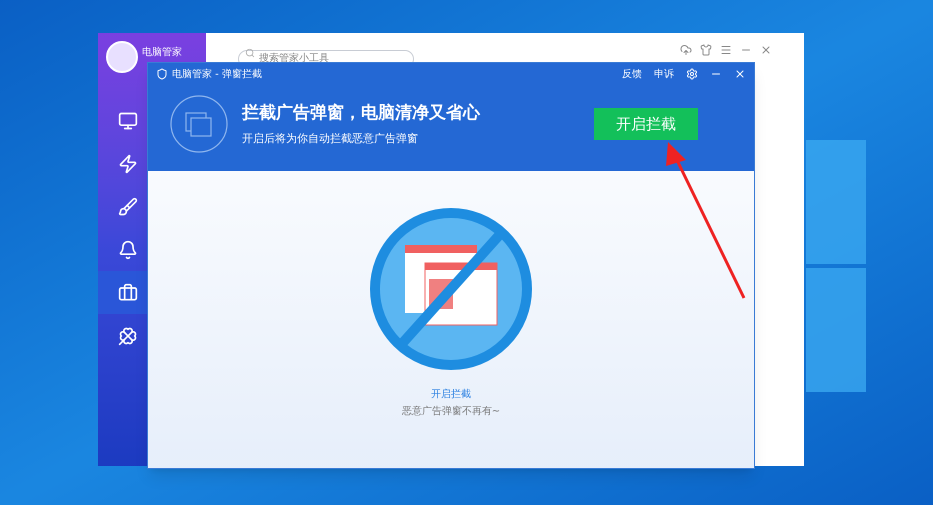 The image size is (933, 505). What do you see at coordinates (250, 53) in the screenshot?
I see `search-icon` at bounding box center [250, 53].